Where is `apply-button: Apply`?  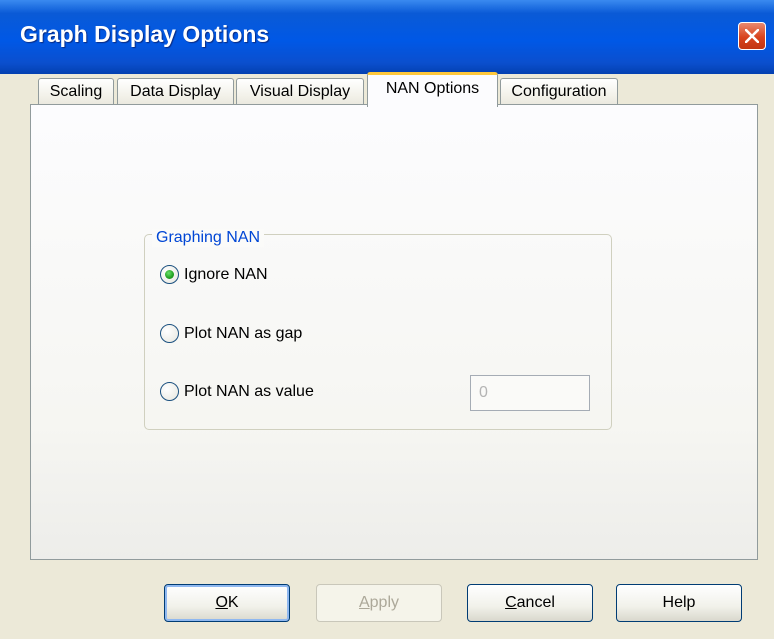
apply-button: Apply is located at coordinates (379, 603).